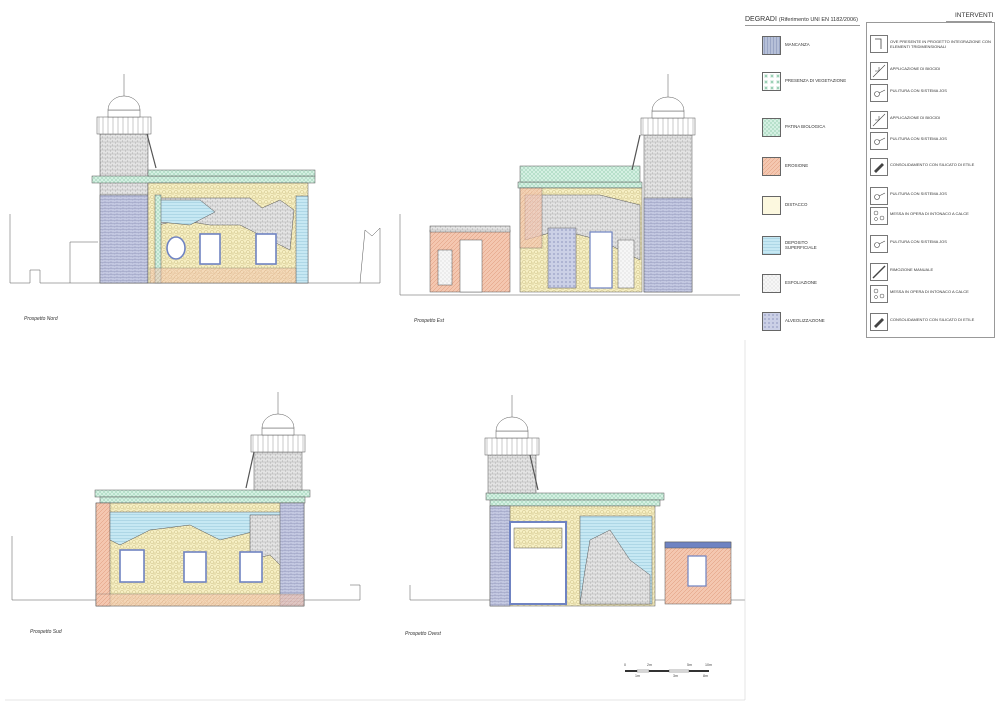  I want to click on legend-item-erosione: EROSIONE, so click(812, 167).